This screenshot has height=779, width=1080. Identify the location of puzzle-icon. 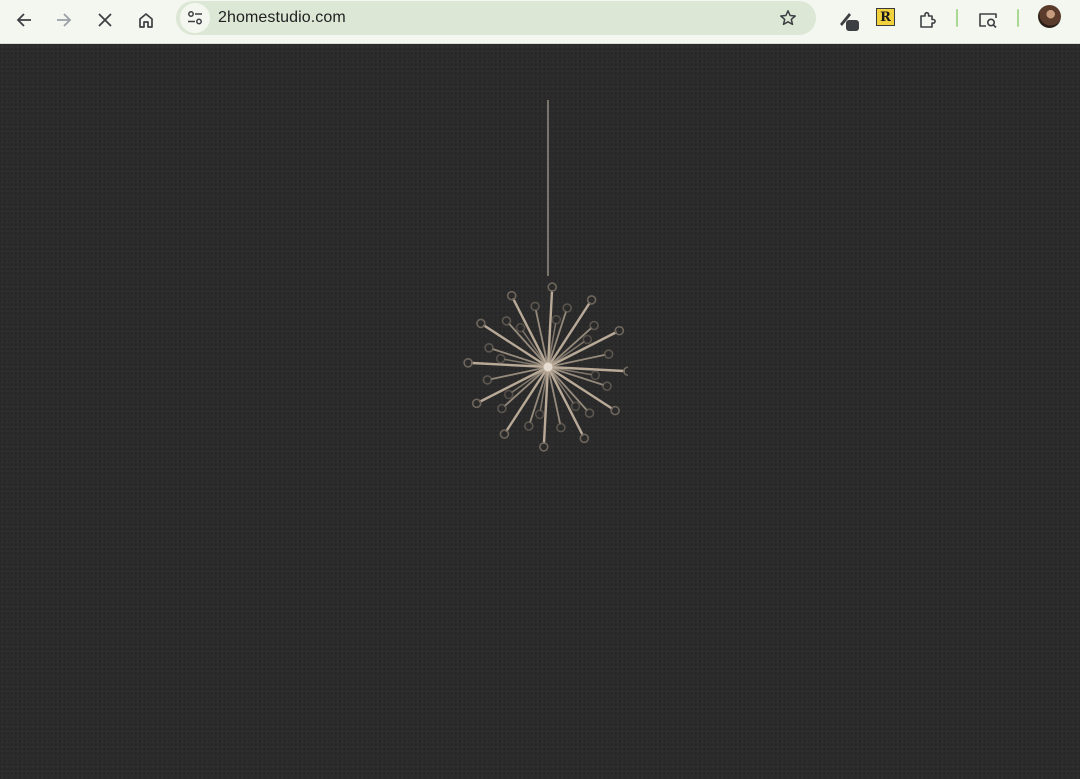
(928, 19).